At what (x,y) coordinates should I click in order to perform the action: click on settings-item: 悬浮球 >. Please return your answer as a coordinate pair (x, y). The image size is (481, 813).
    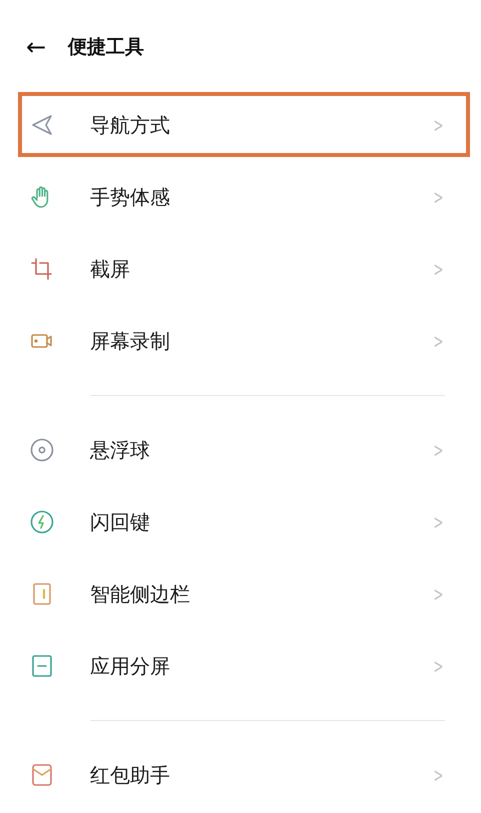
    Looking at the image, I should click on (240, 450).